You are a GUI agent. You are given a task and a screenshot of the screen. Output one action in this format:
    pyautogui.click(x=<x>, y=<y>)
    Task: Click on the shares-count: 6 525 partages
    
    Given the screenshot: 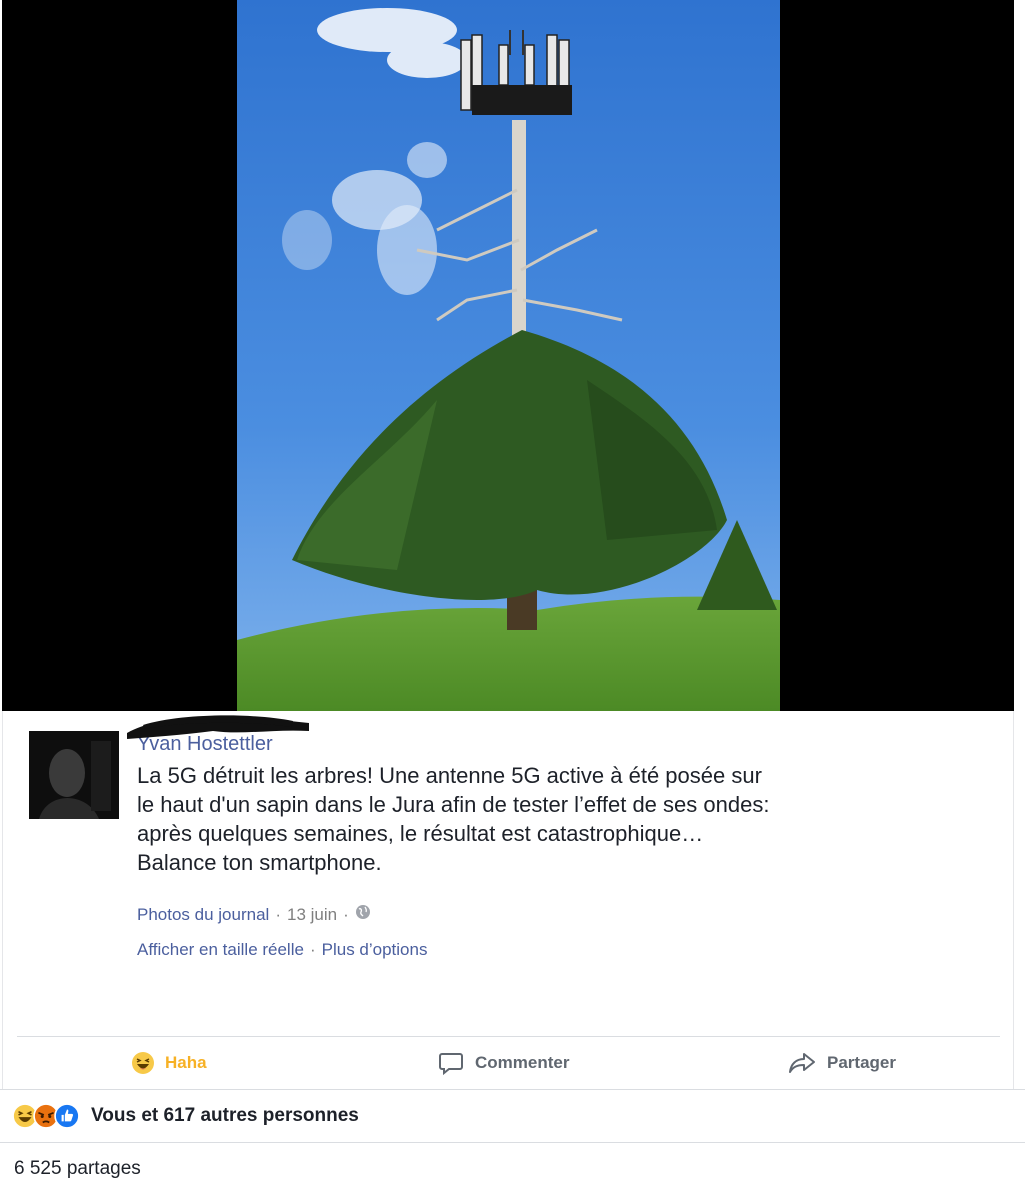 What is the action you would take?
    pyautogui.click(x=77, y=1169)
    